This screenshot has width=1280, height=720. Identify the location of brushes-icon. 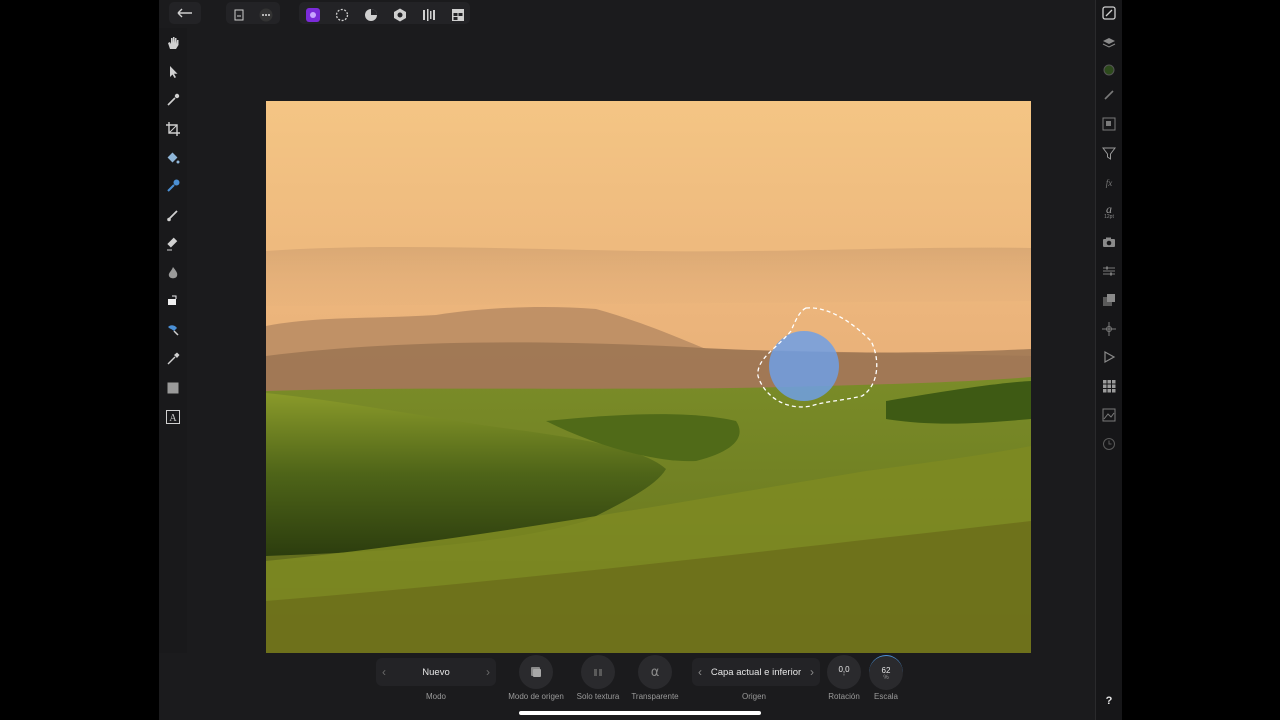
(1109, 95).